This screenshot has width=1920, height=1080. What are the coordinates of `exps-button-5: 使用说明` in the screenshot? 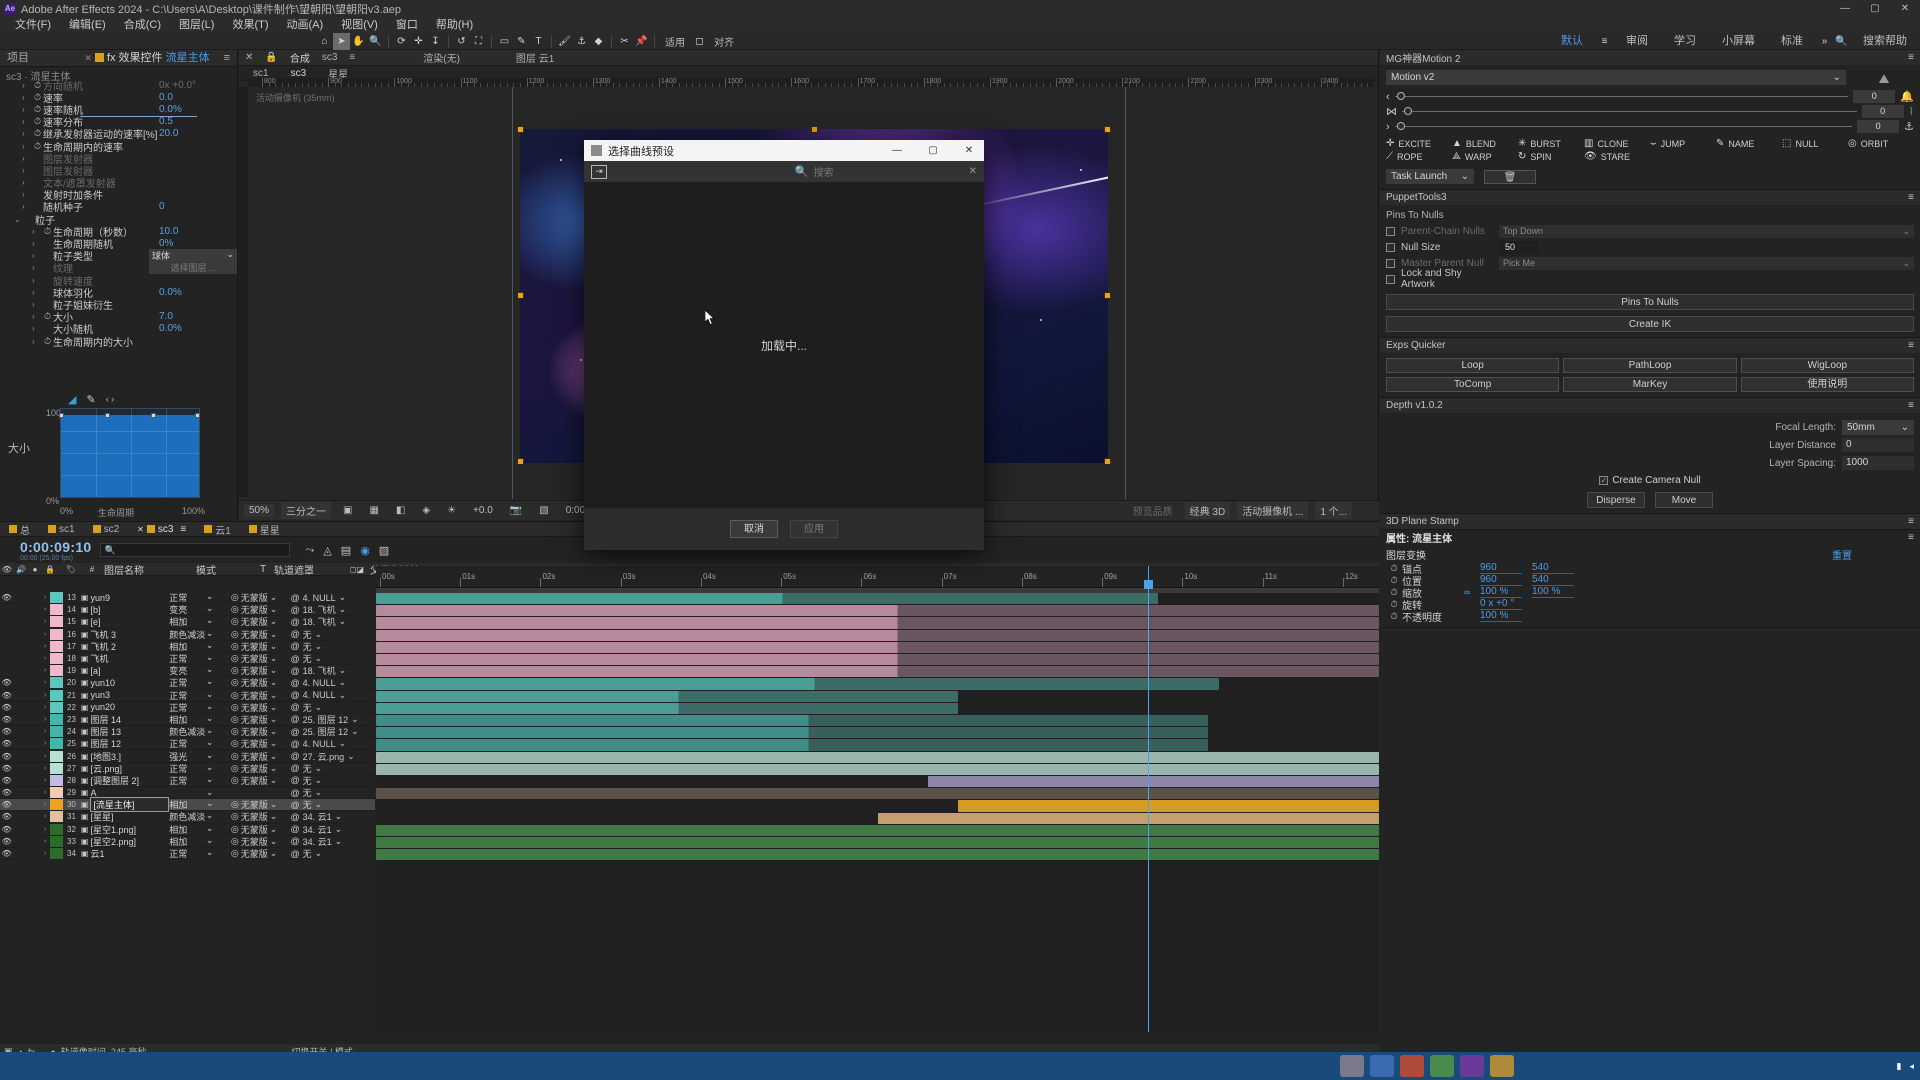 It's located at (1827, 384).